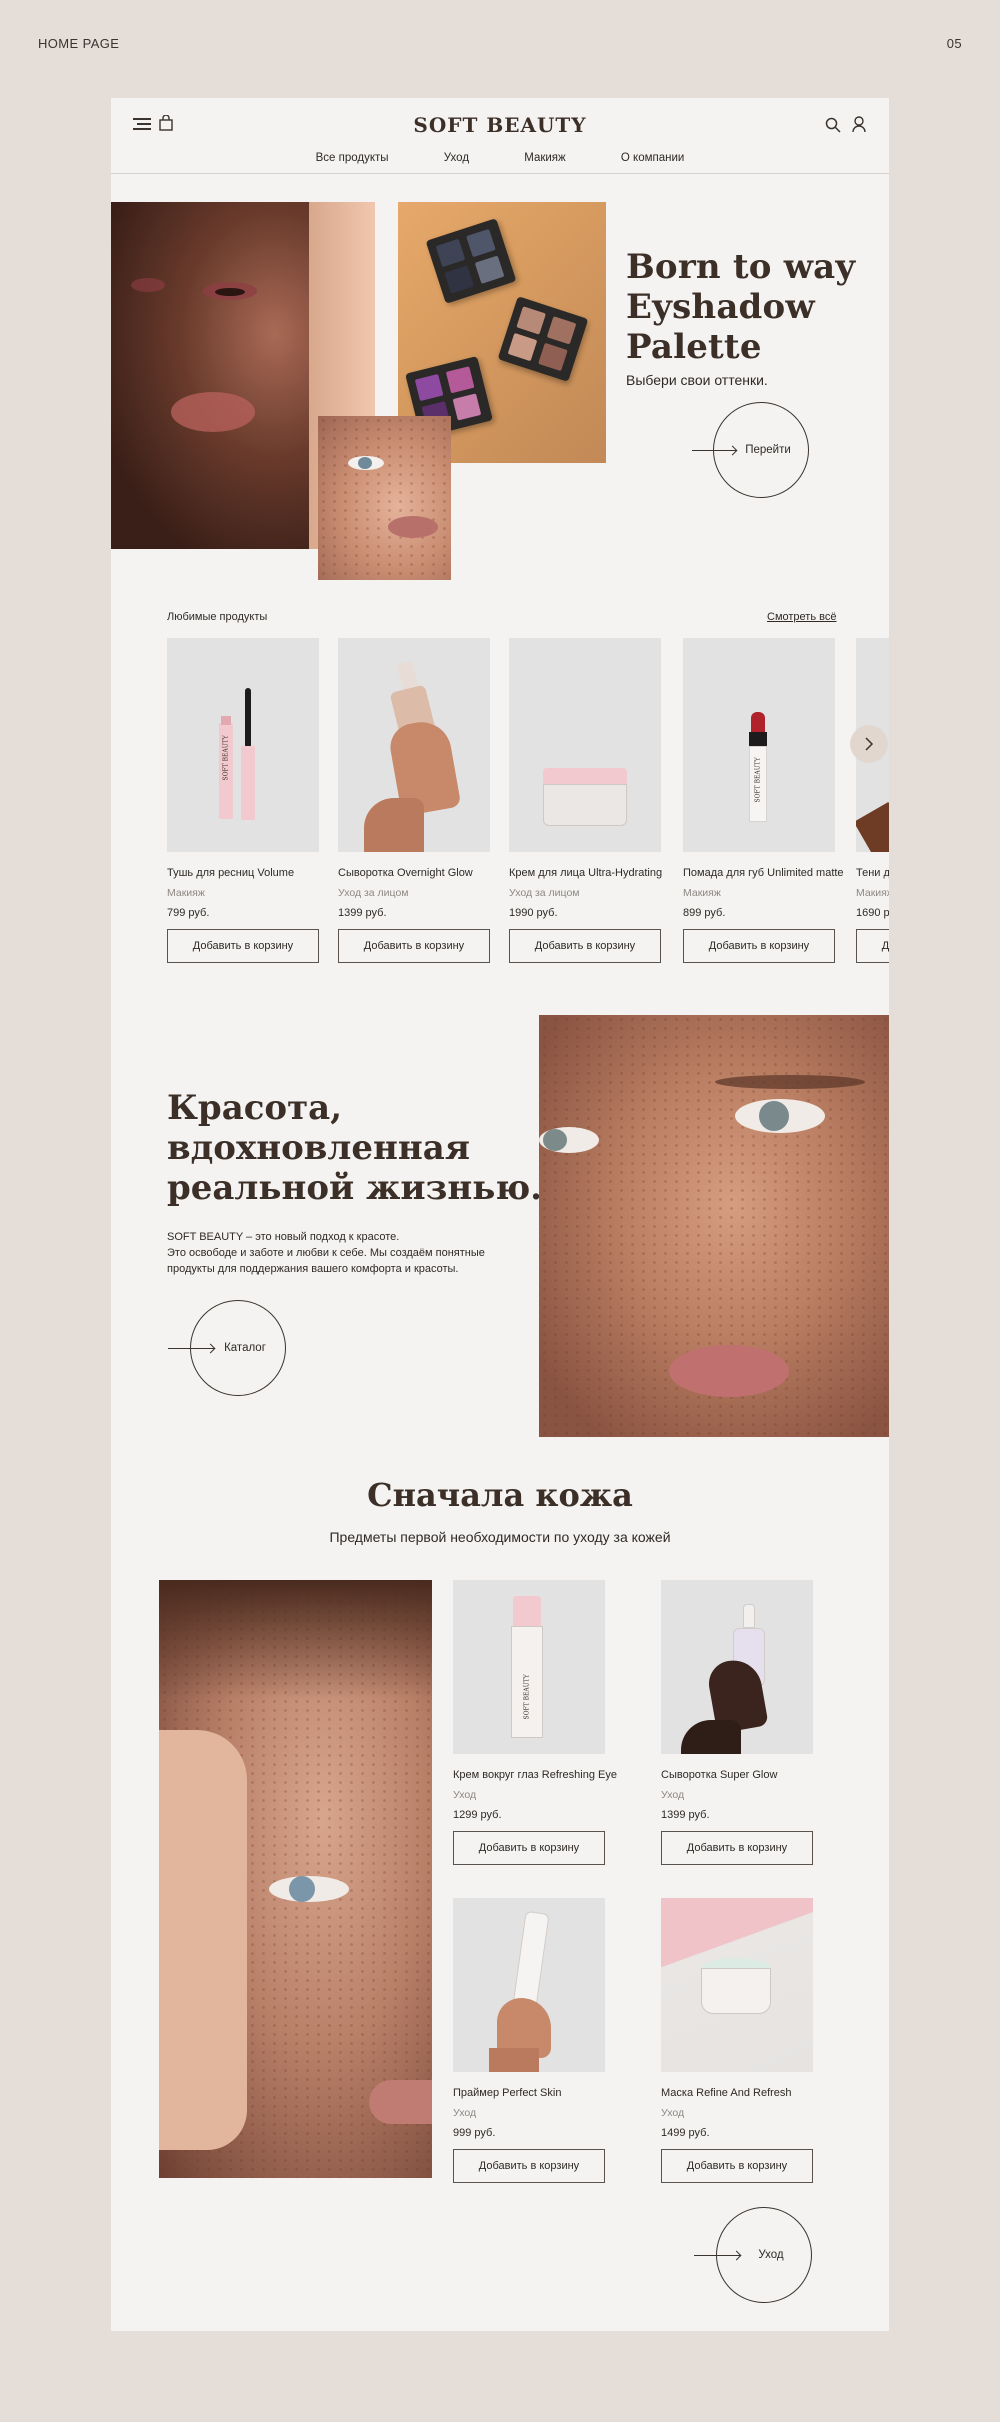 This screenshot has width=1000, height=2422. I want to click on lipstick-brand-label: SOFT BEAUTY, so click(758, 780).